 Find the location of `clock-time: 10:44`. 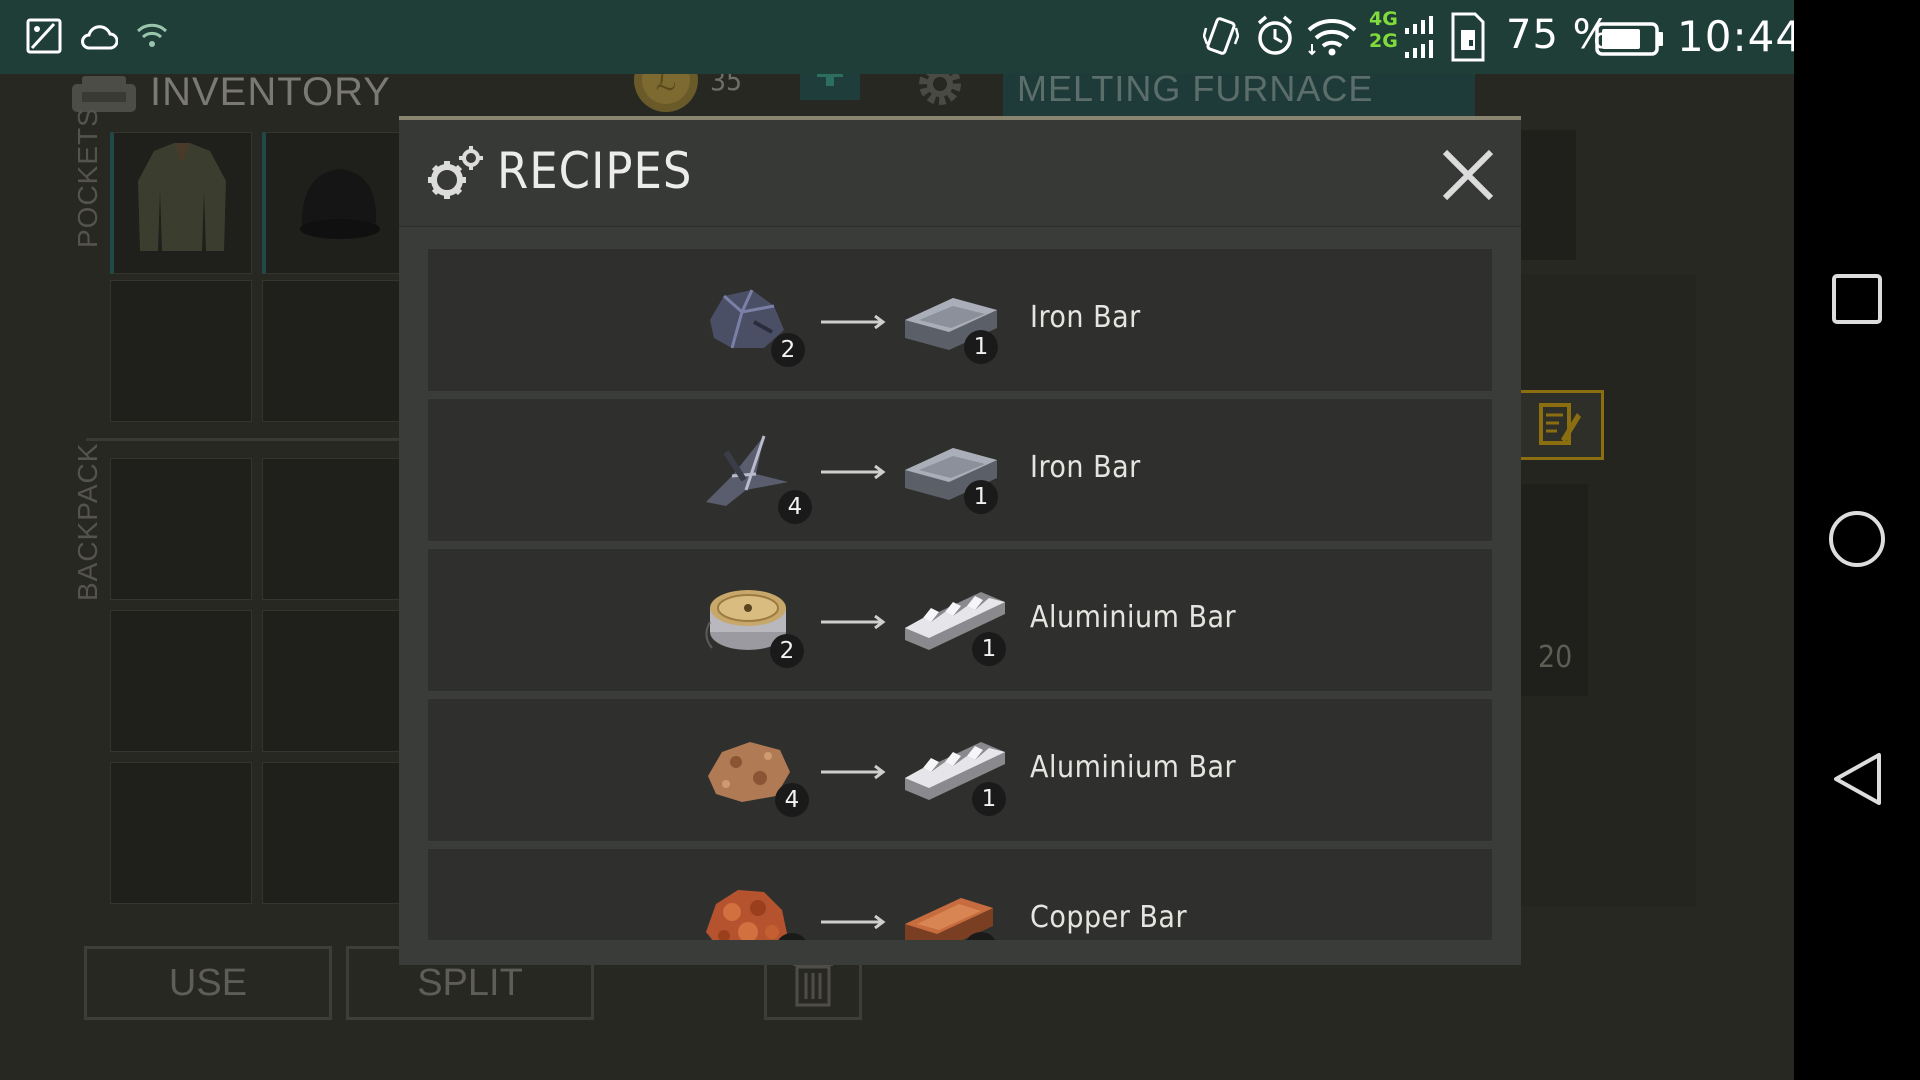

clock-time: 10:44 is located at coordinates (1740, 36).